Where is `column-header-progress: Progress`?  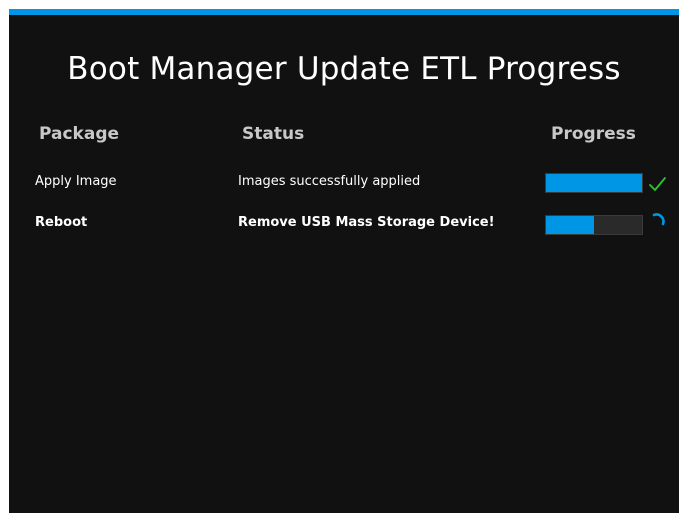
column-header-progress: Progress is located at coordinates (593, 134).